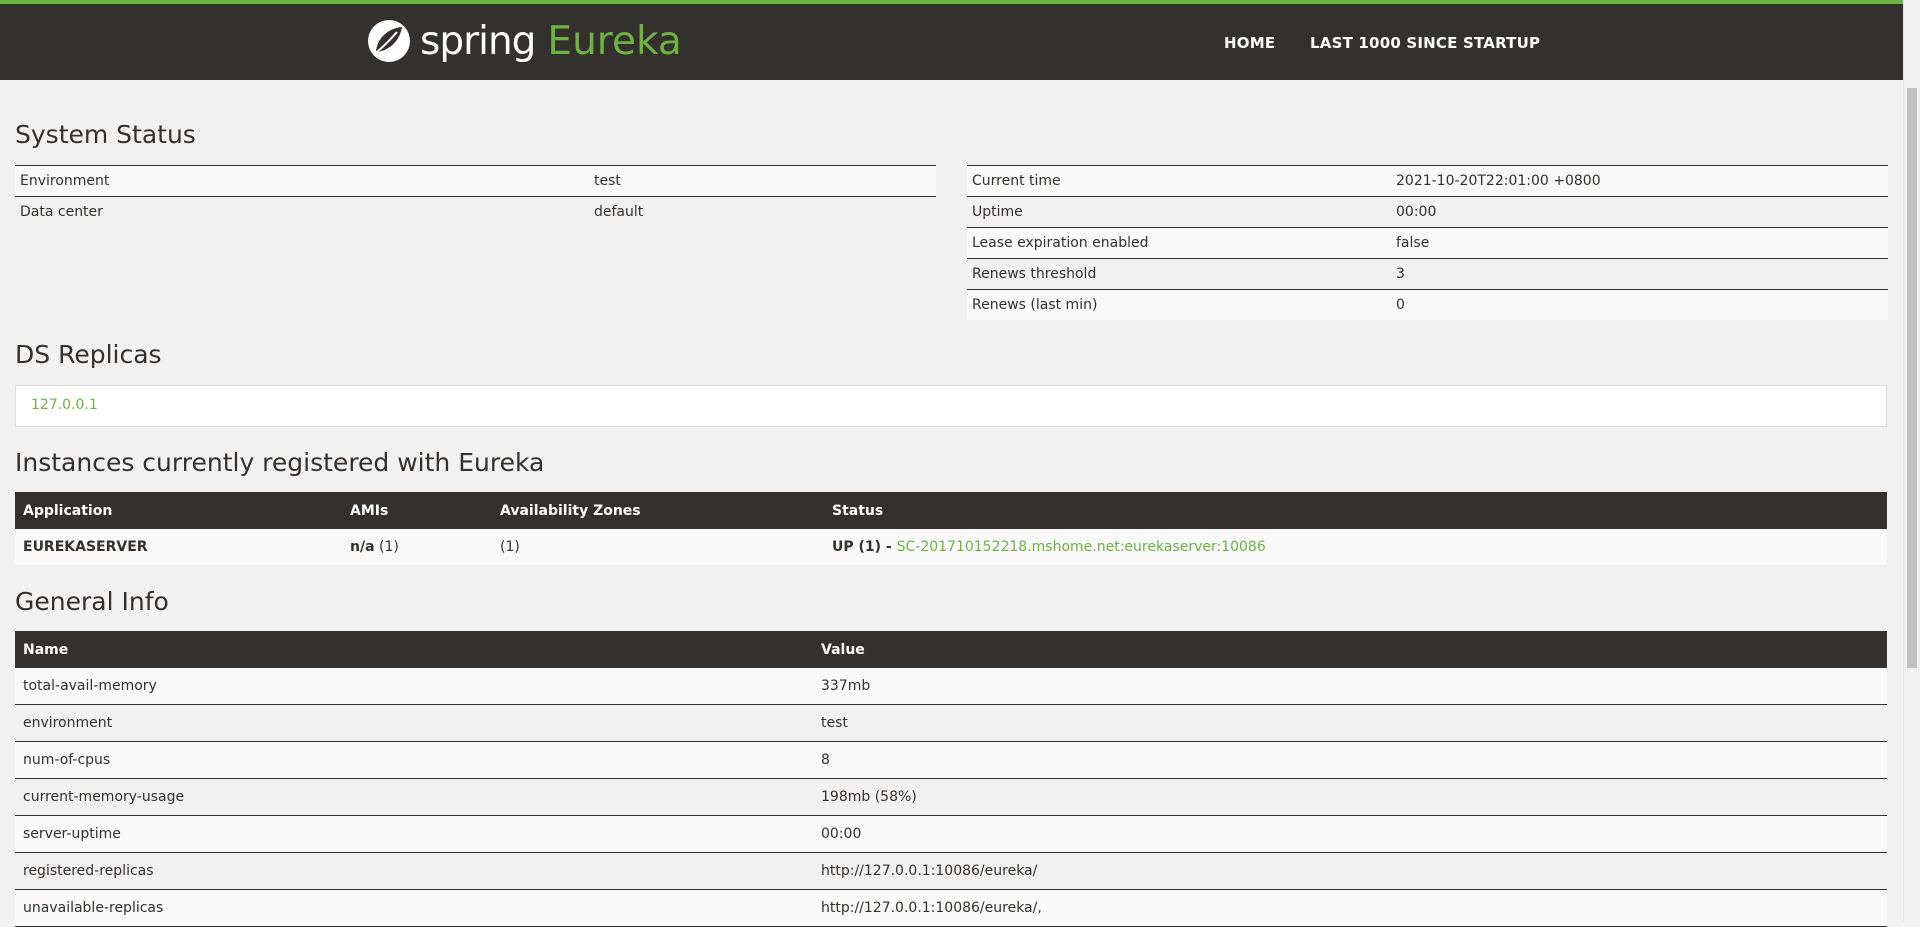 The width and height of the screenshot is (1920, 927). I want to click on scrollbar-thumb, so click(1912, 378).